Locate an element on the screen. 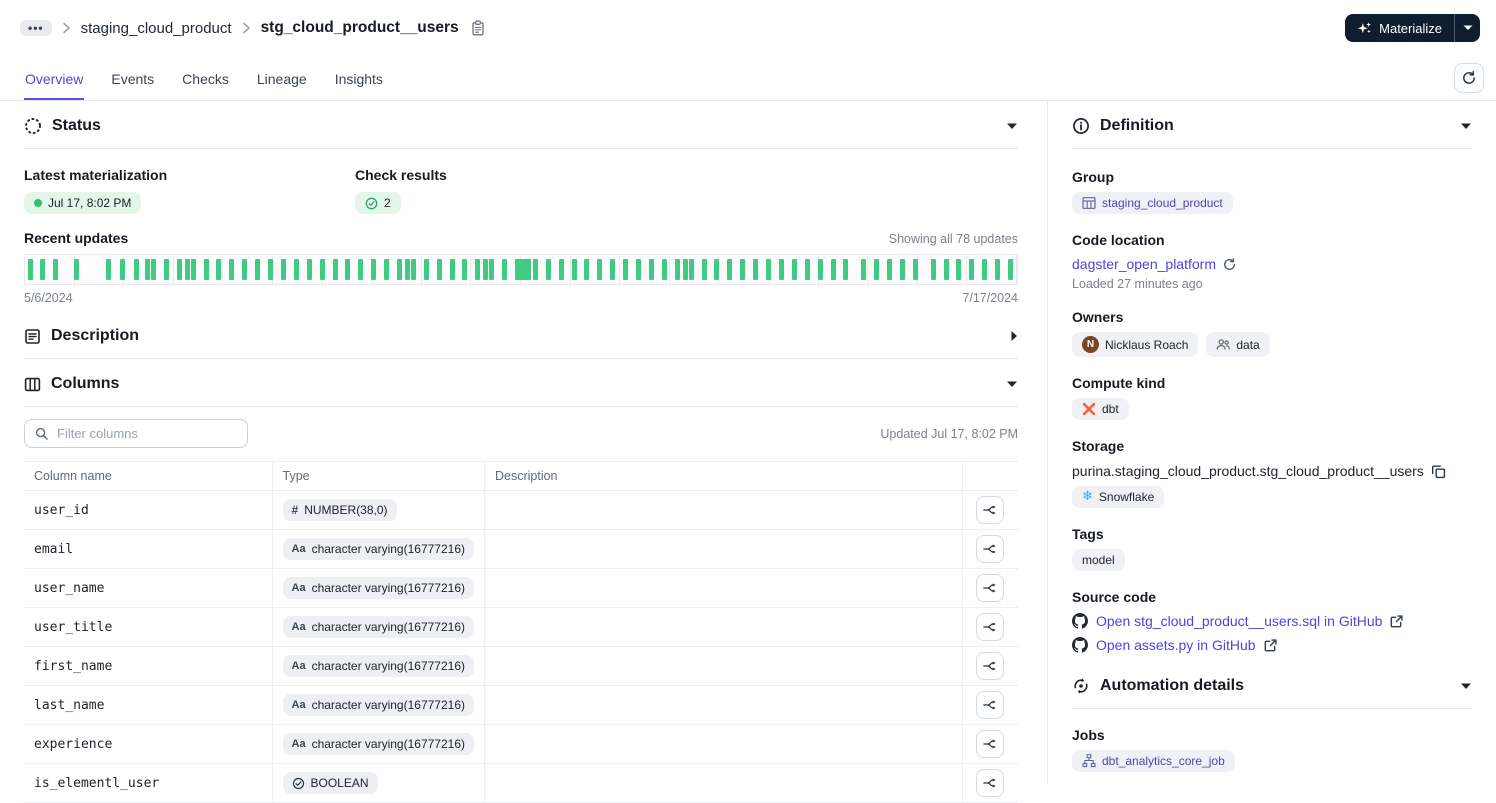 The height and width of the screenshot is (803, 1496). storage-label: Storage is located at coordinates (1098, 446).